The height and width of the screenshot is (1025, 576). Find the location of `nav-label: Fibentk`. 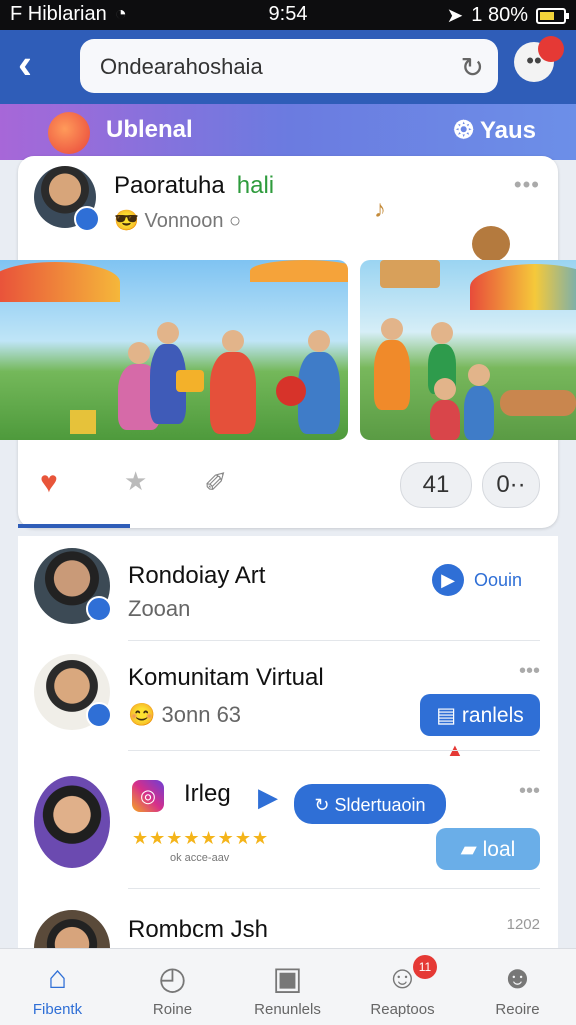

nav-label: Fibentk is located at coordinates (57, 1009).